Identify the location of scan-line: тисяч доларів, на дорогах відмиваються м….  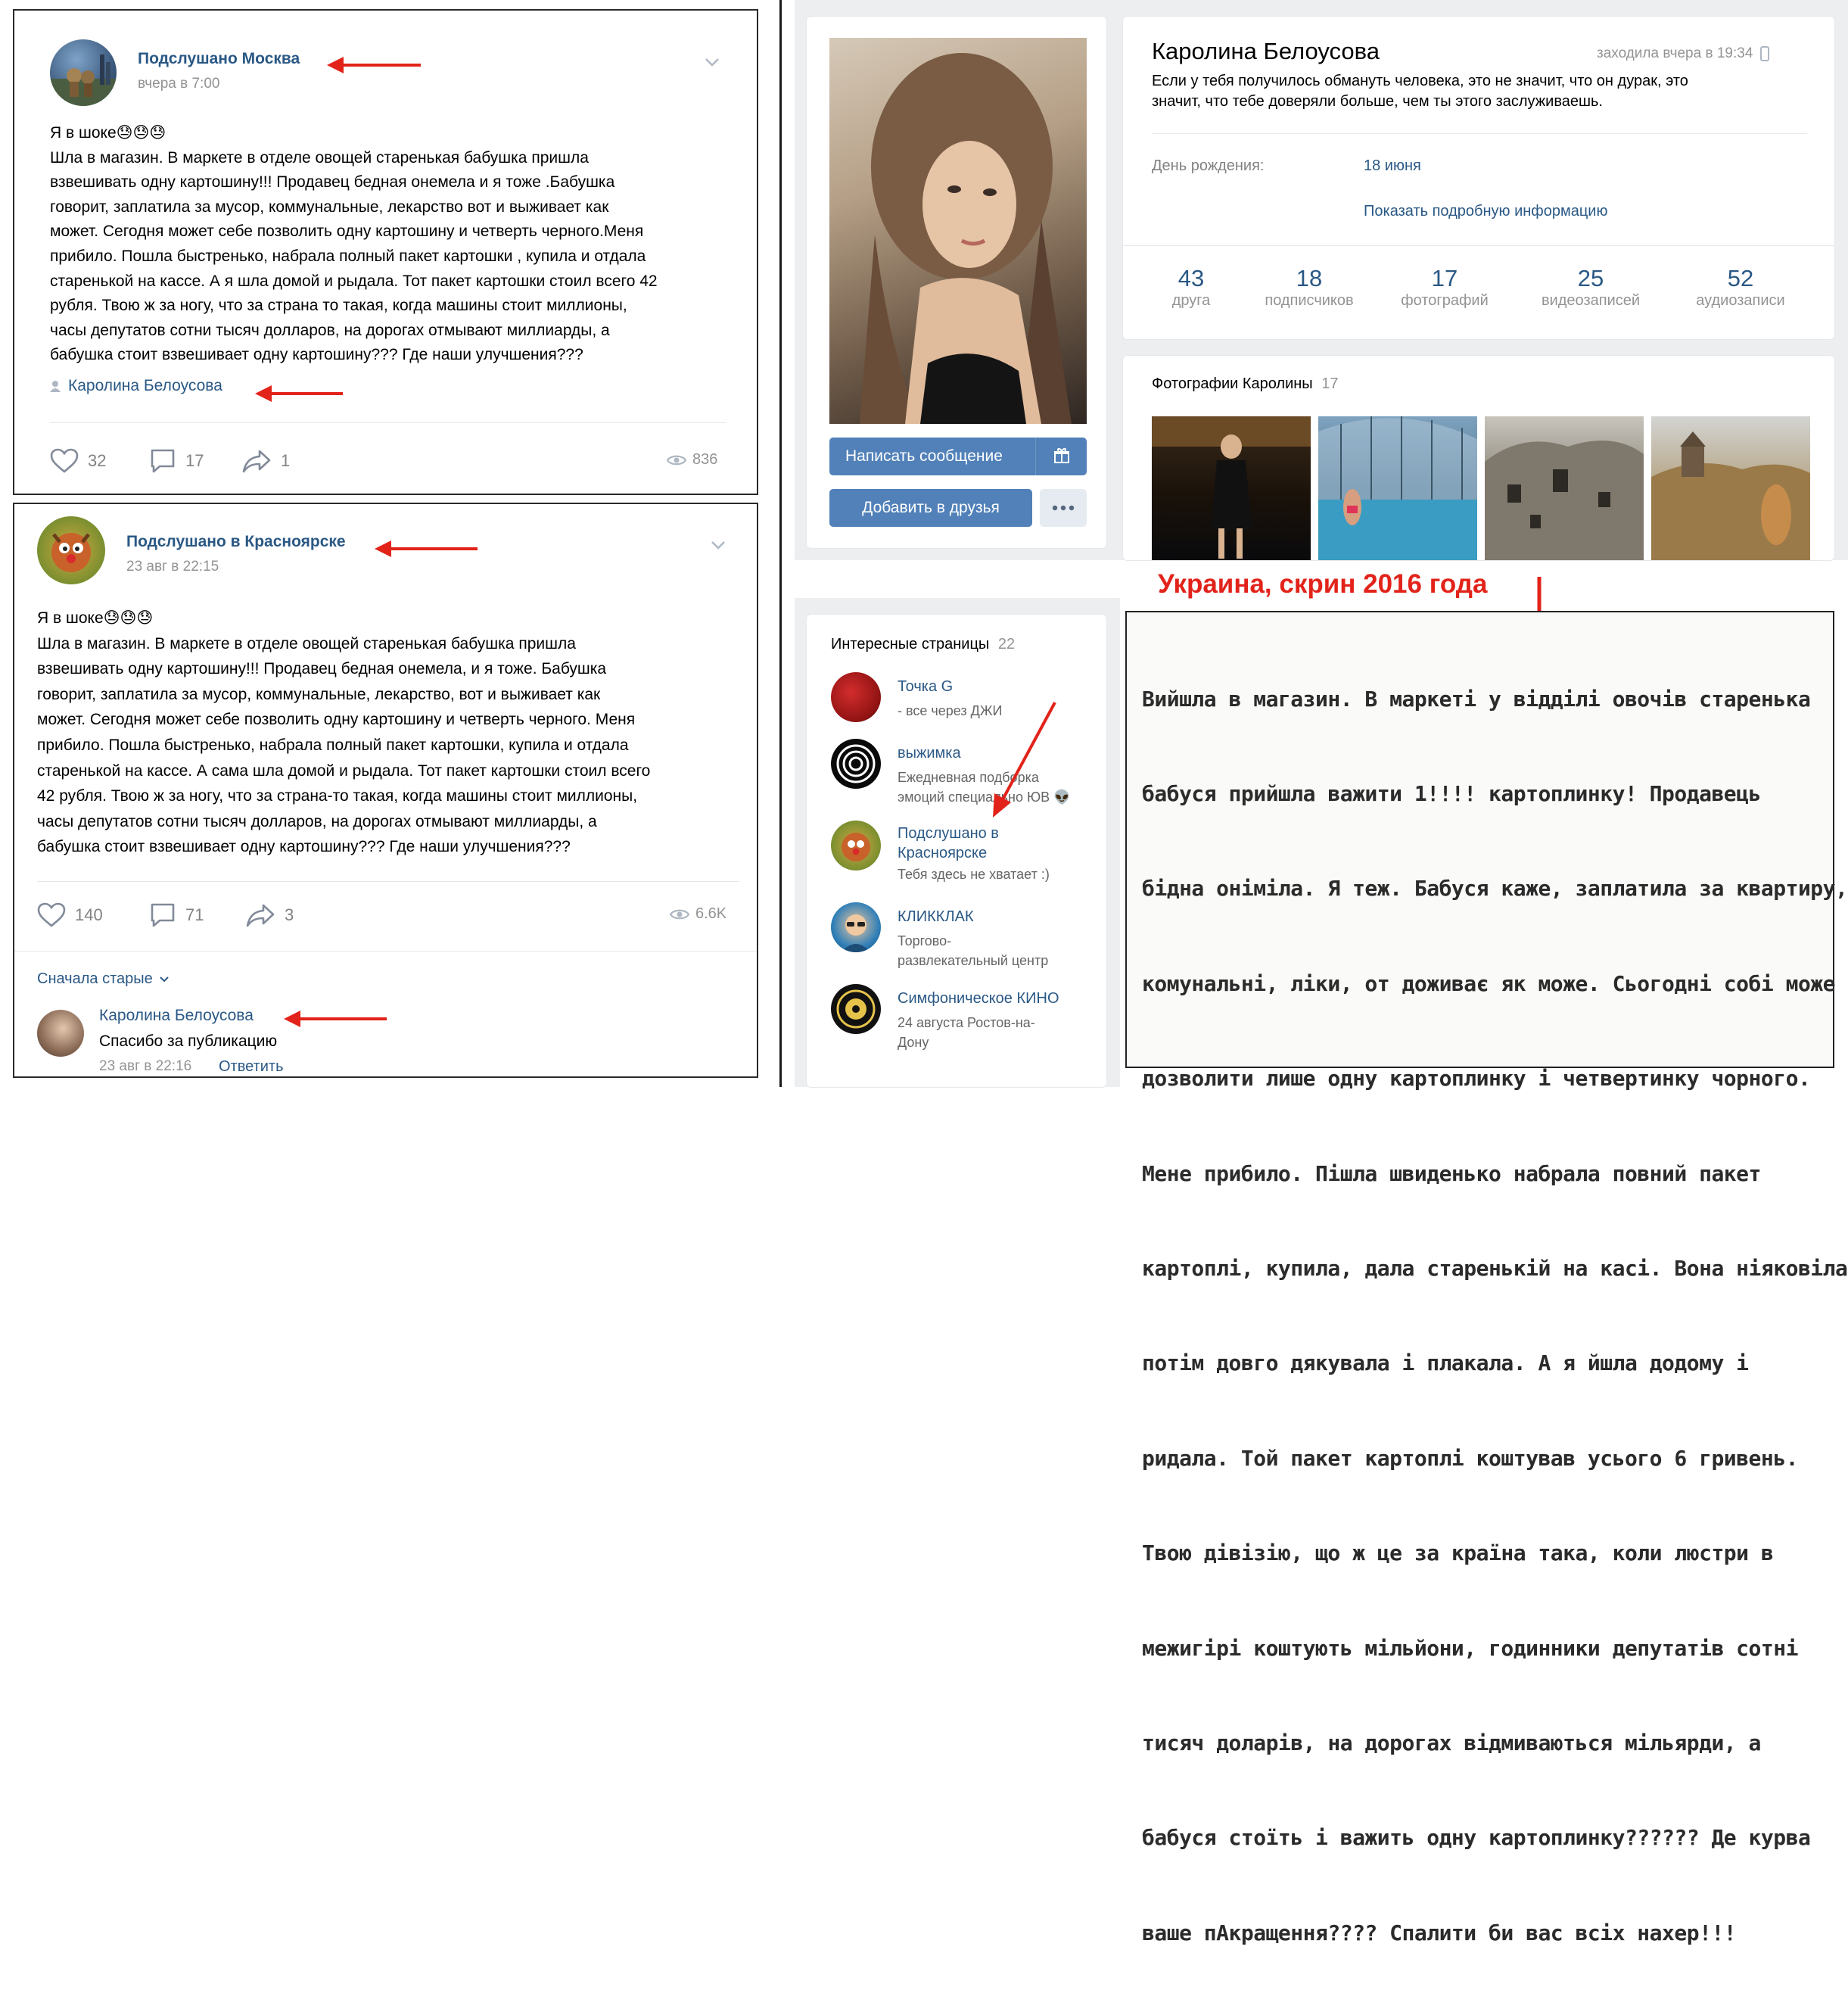
(1451, 1742).